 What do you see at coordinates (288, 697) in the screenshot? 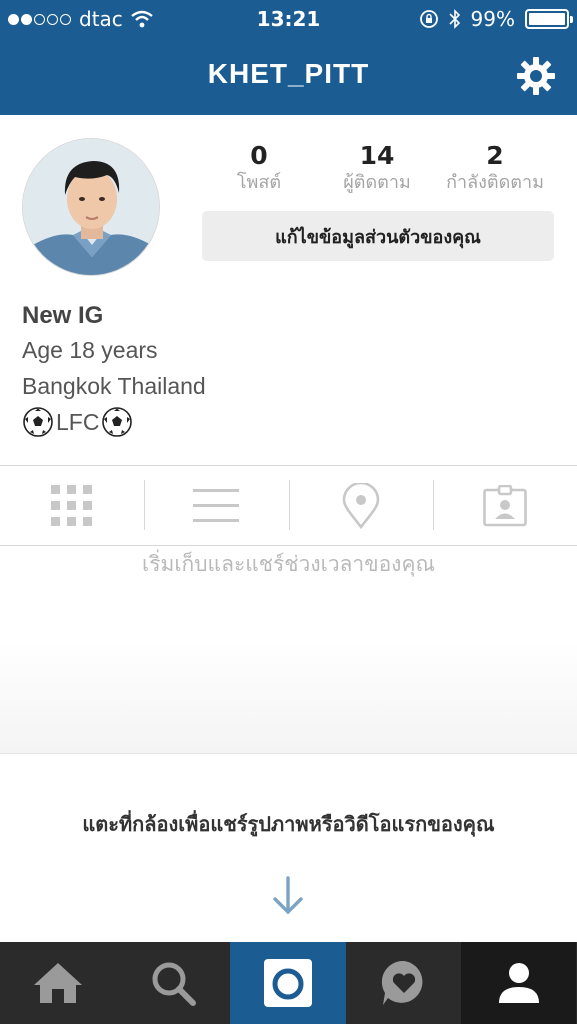
I see `empty-state-divider` at bounding box center [288, 697].